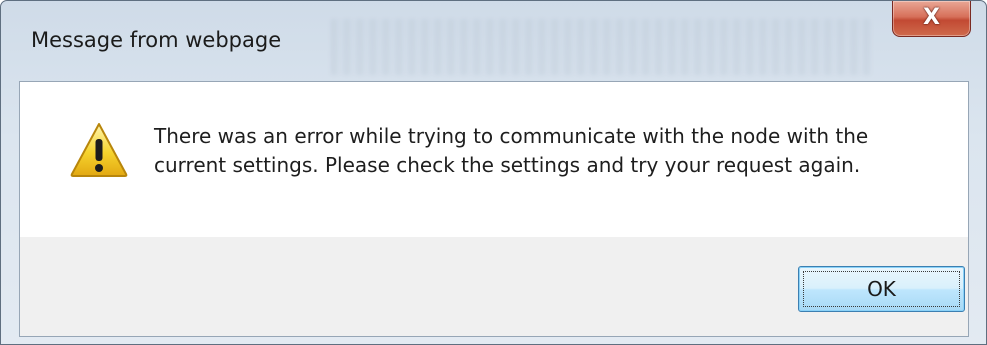 The height and width of the screenshot is (345, 987). I want to click on close-icon: X, so click(931, 17).